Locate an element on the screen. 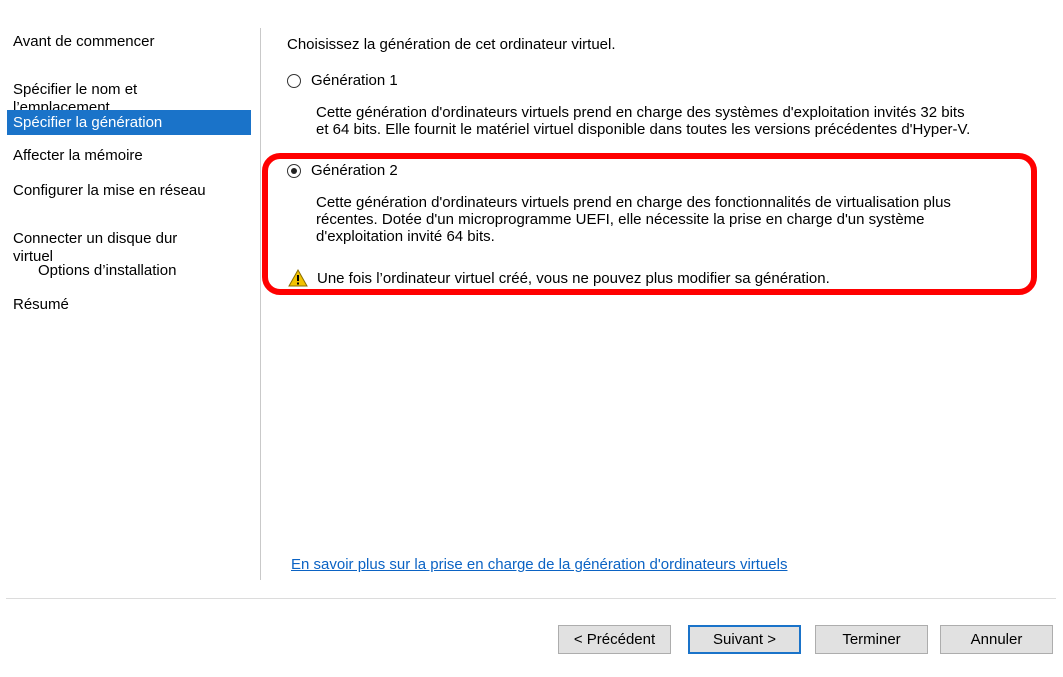 This screenshot has height=677, width=1063. footer-divider is located at coordinates (531, 598).